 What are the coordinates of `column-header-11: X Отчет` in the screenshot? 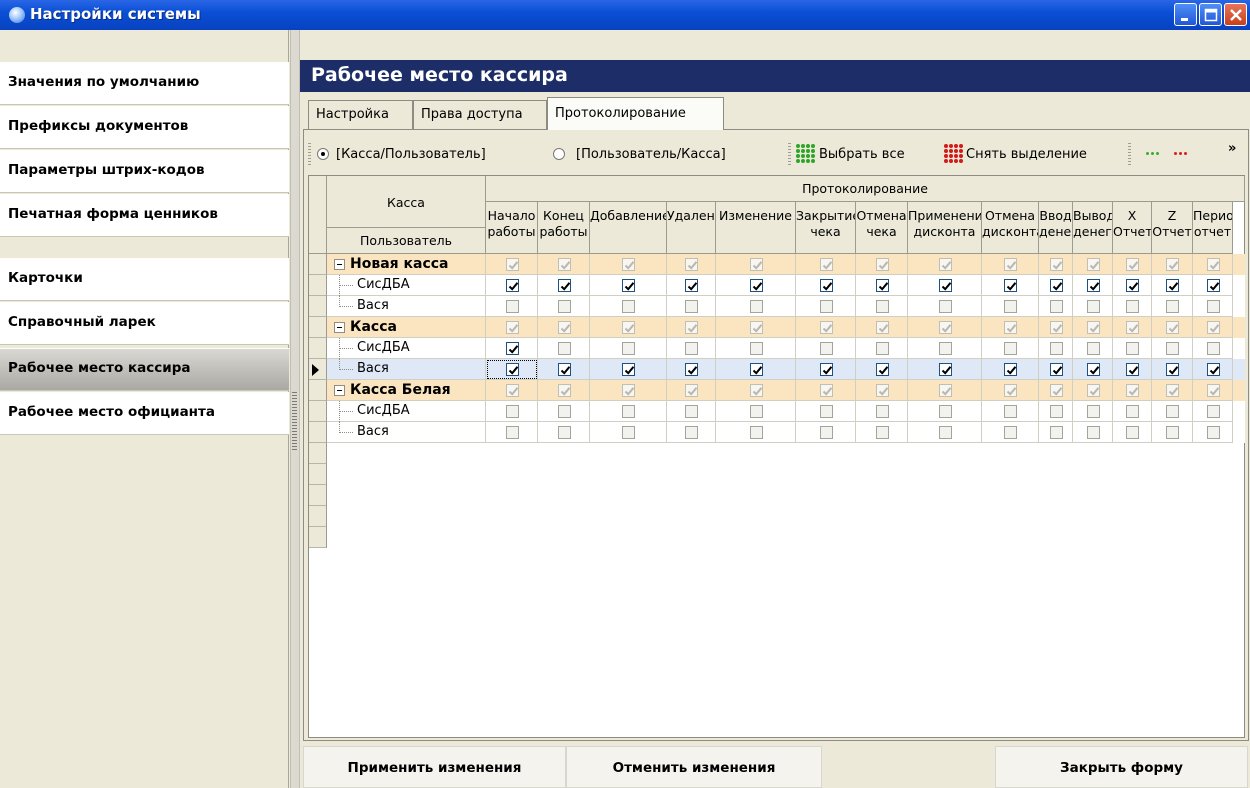 It's located at (1132, 228).